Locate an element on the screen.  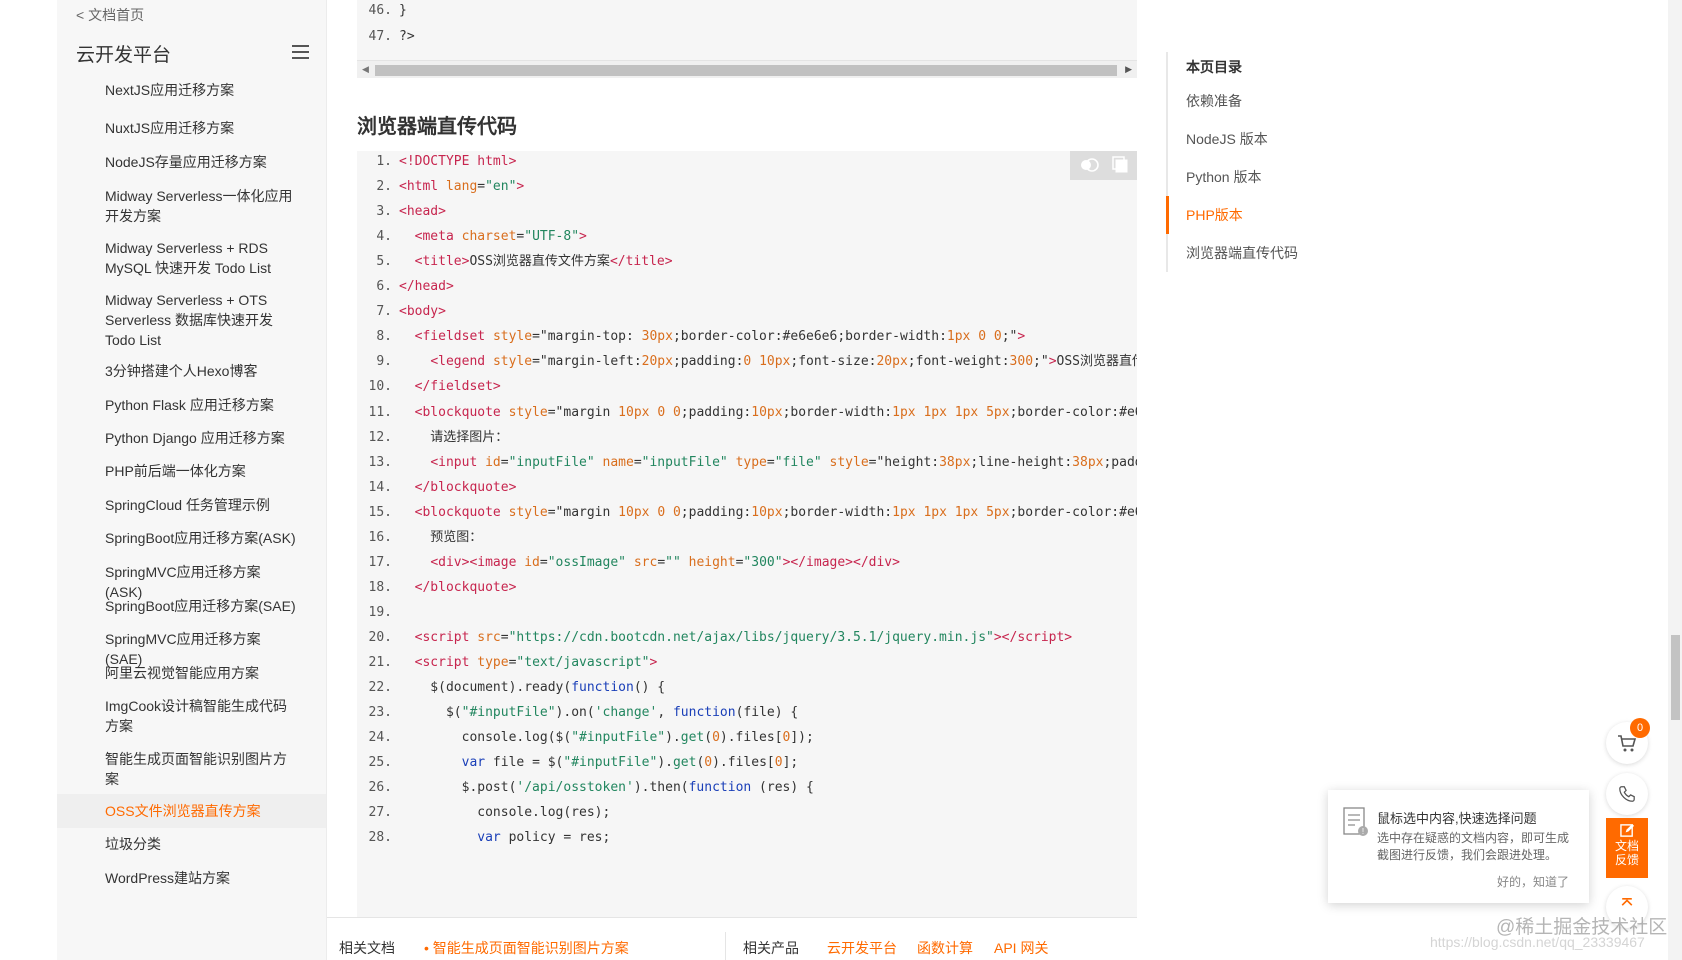
code-line: 28. var policy = res; is located at coordinates (484, 837).